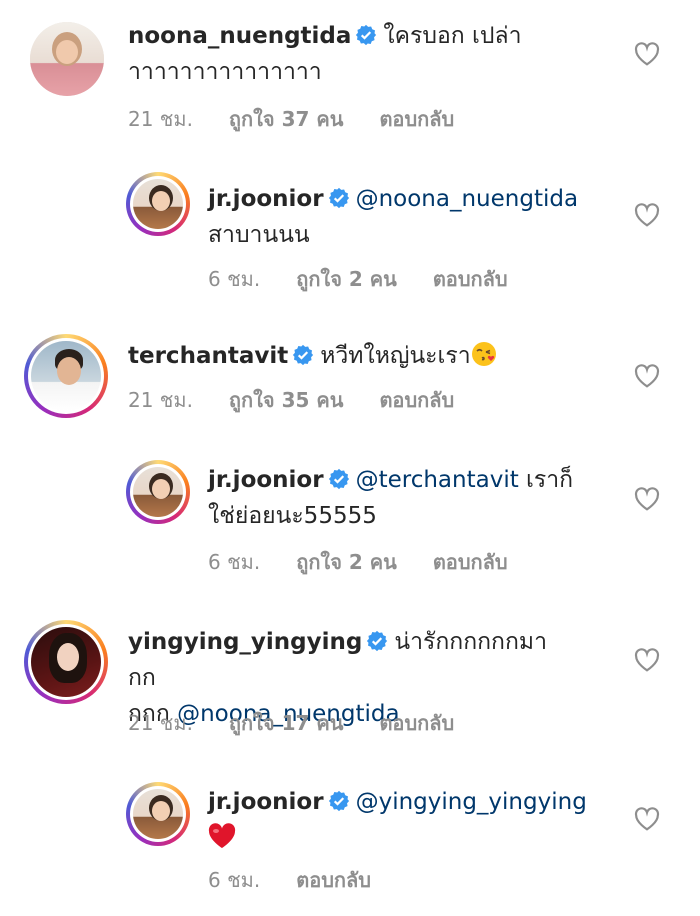 The height and width of the screenshot is (916, 700). I want to click on comment-body-continued: ใช่ย่อยนะ55555, so click(292, 516).